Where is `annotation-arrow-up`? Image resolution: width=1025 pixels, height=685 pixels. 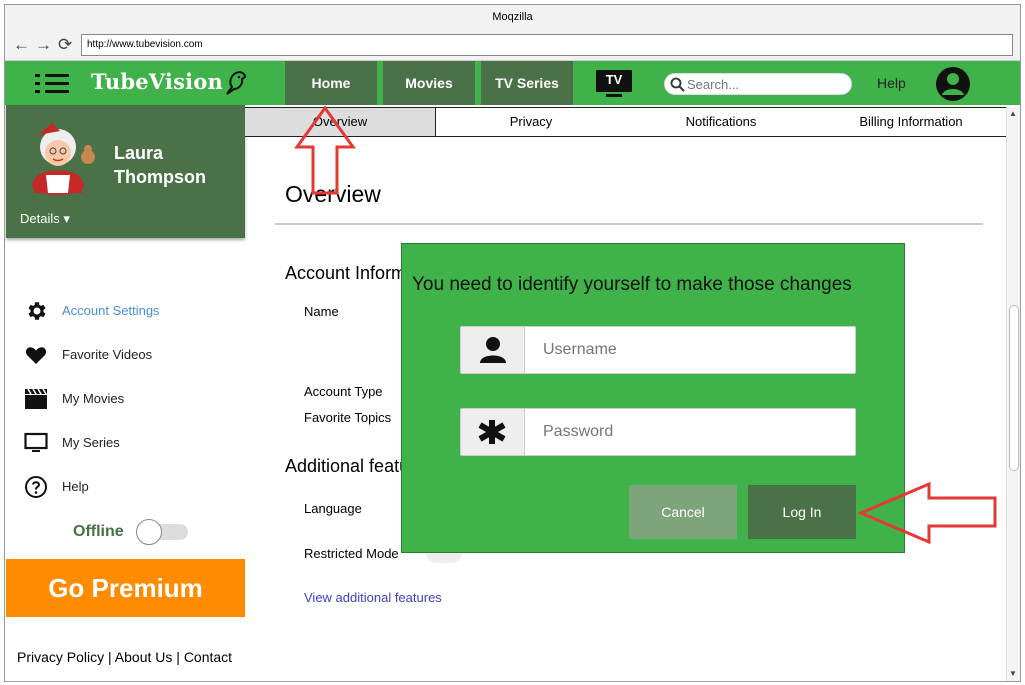
annotation-arrow-up is located at coordinates (325, 150).